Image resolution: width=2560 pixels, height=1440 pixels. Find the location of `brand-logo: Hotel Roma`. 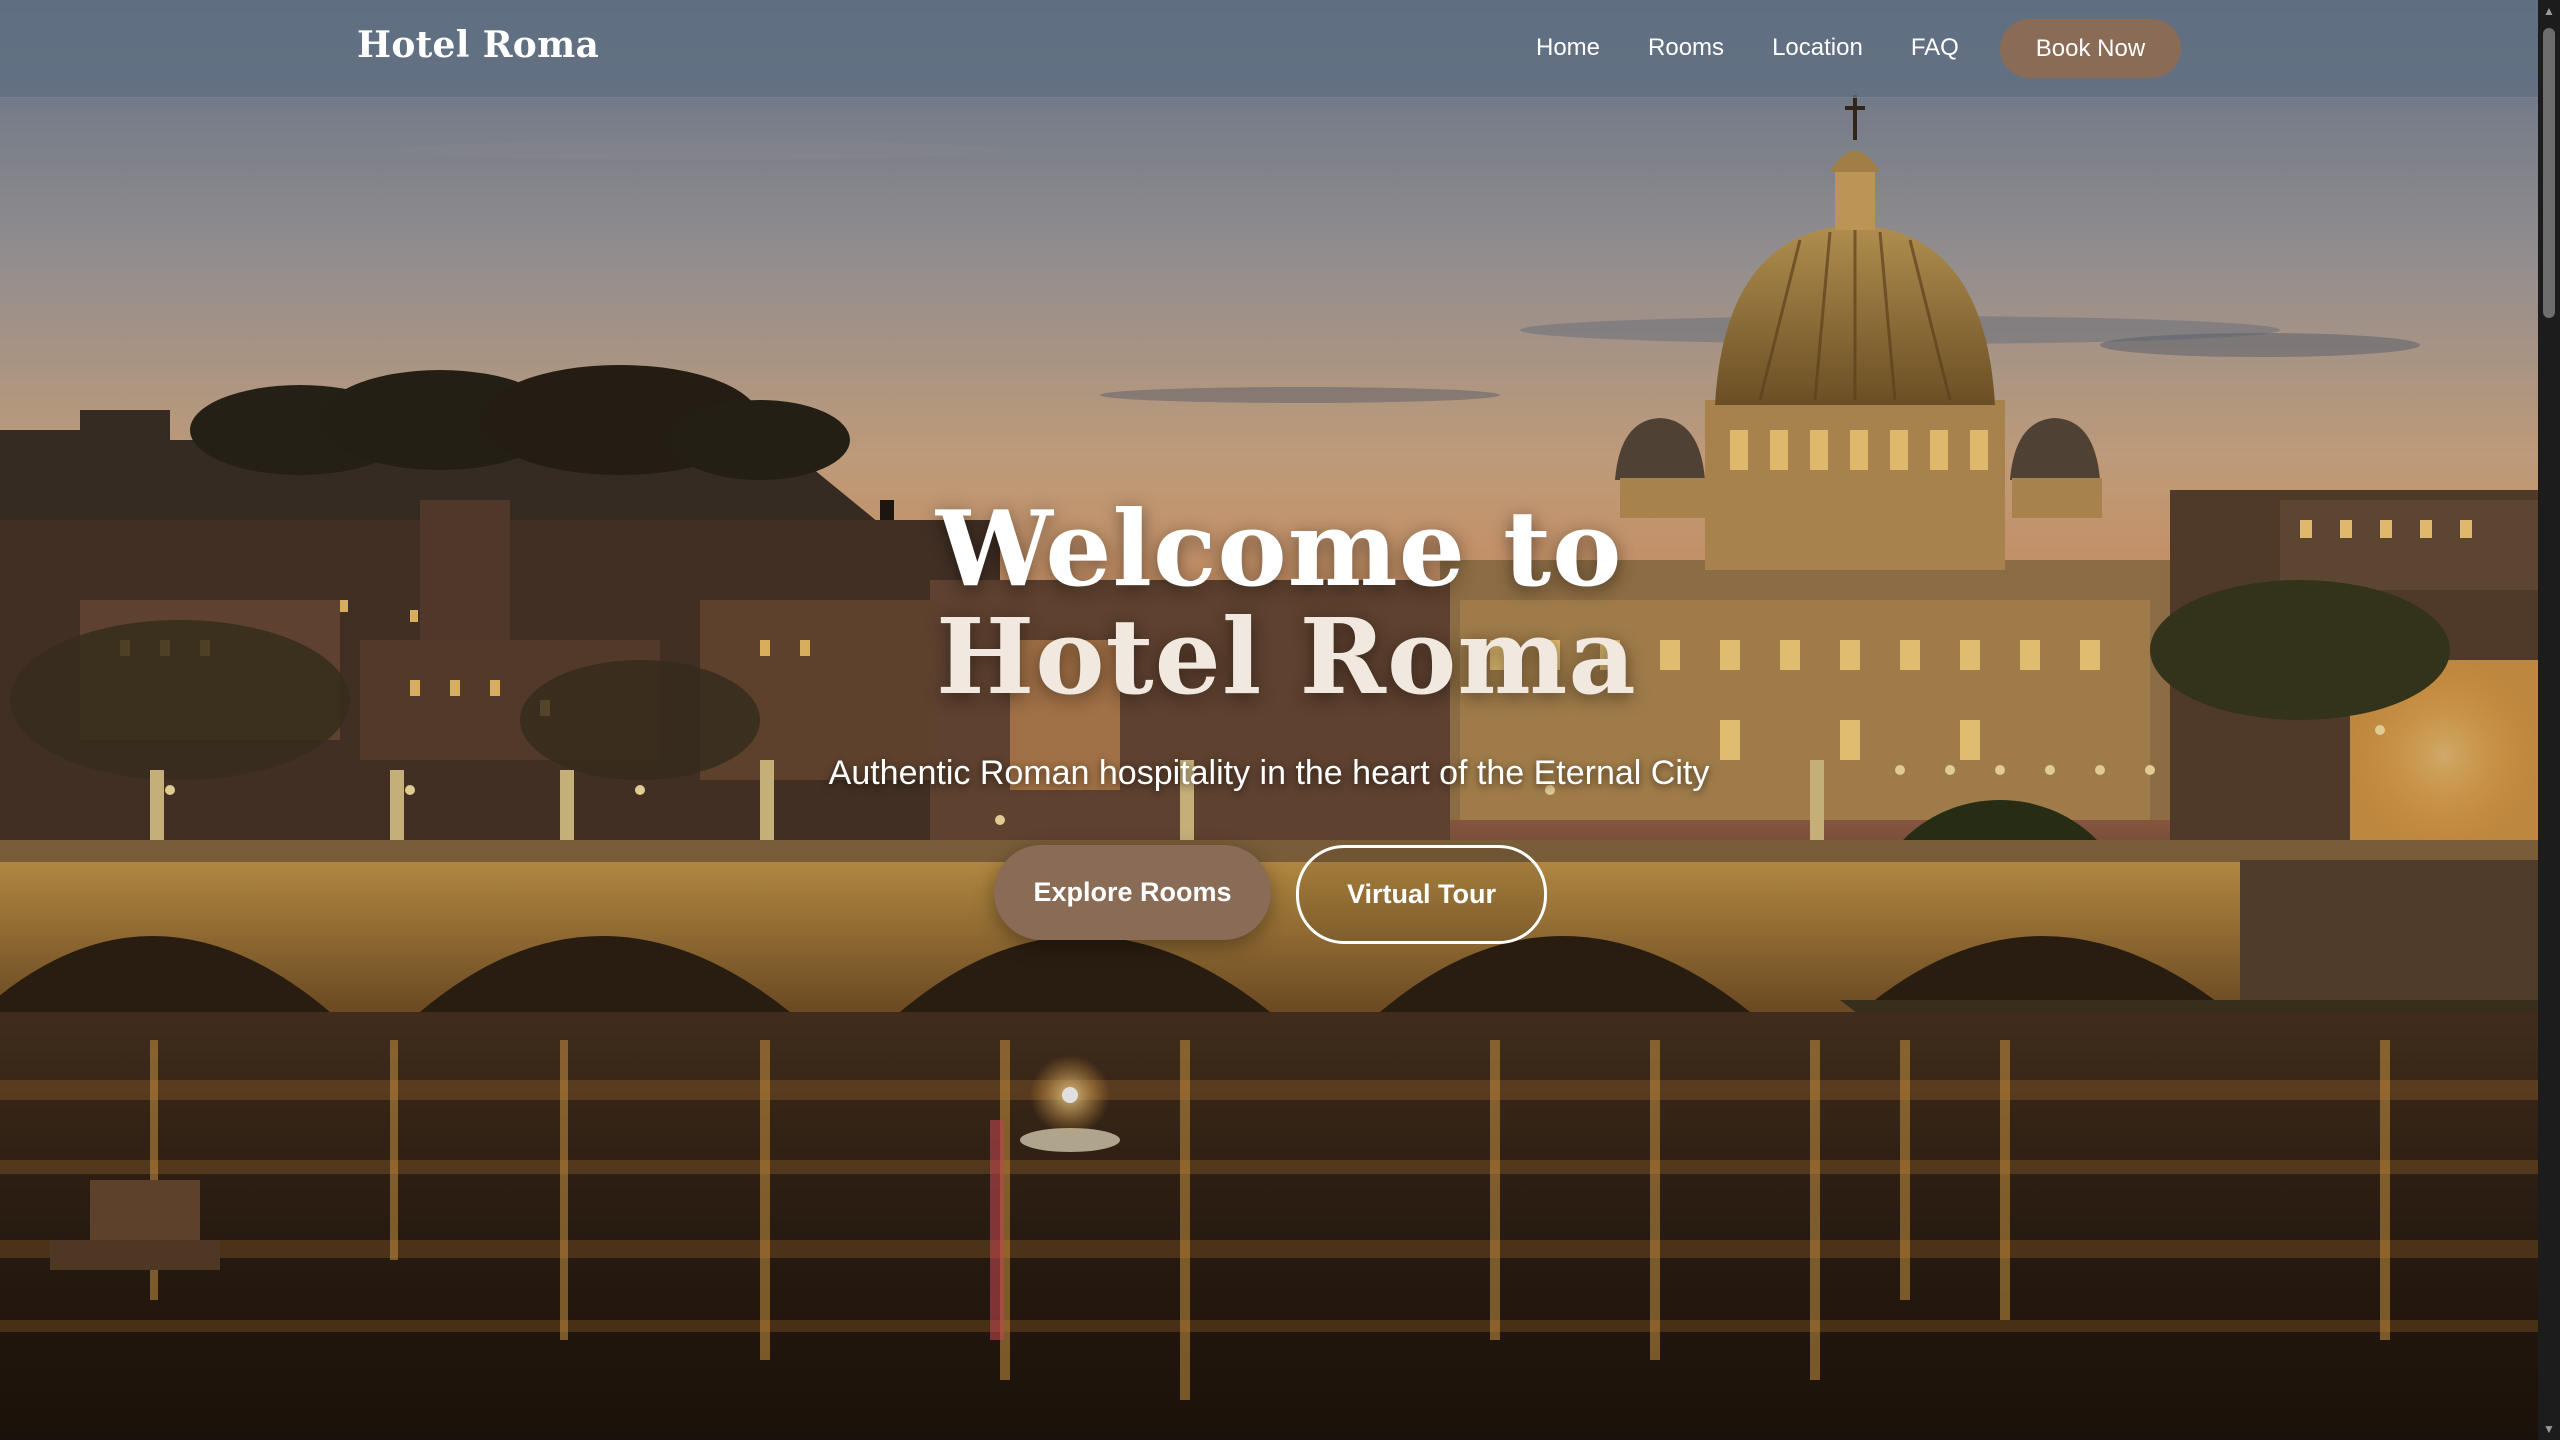

brand-logo: Hotel Roma is located at coordinates (478, 45).